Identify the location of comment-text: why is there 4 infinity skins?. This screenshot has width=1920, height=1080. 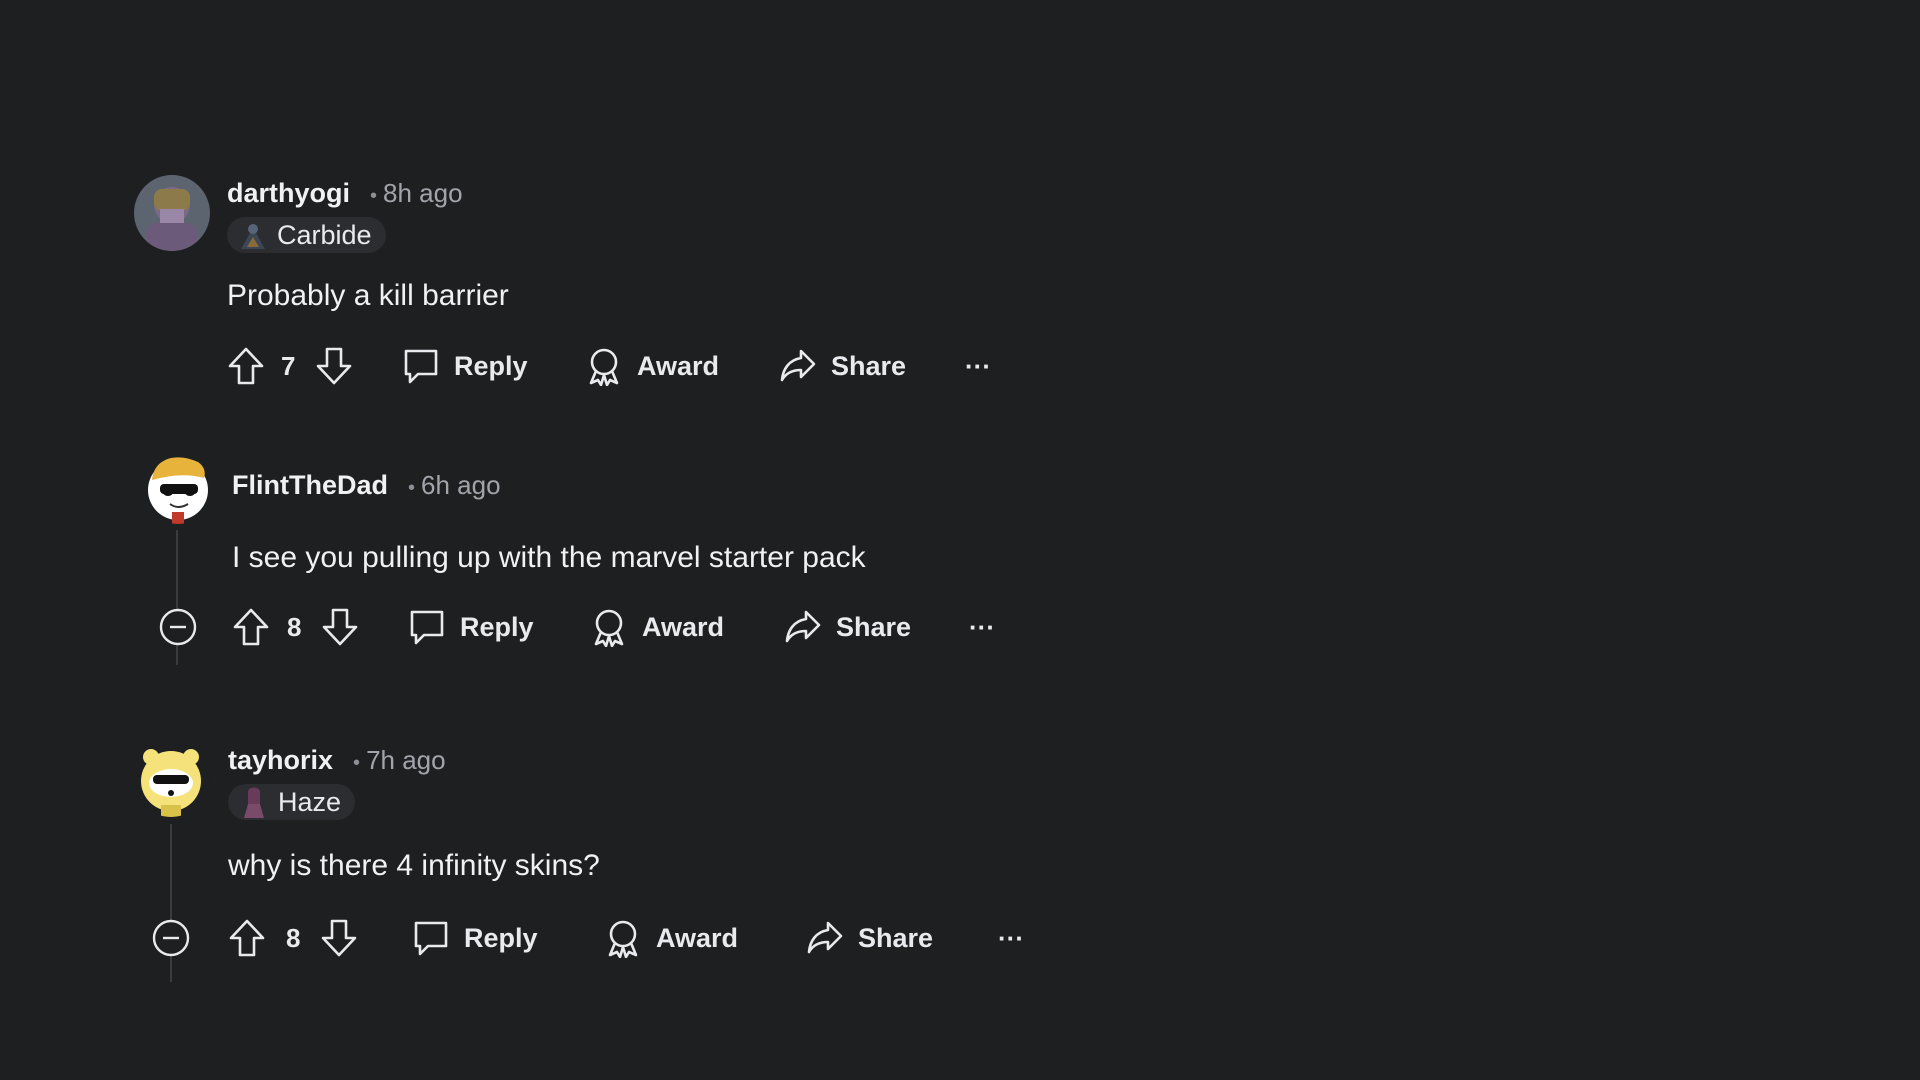
(414, 865).